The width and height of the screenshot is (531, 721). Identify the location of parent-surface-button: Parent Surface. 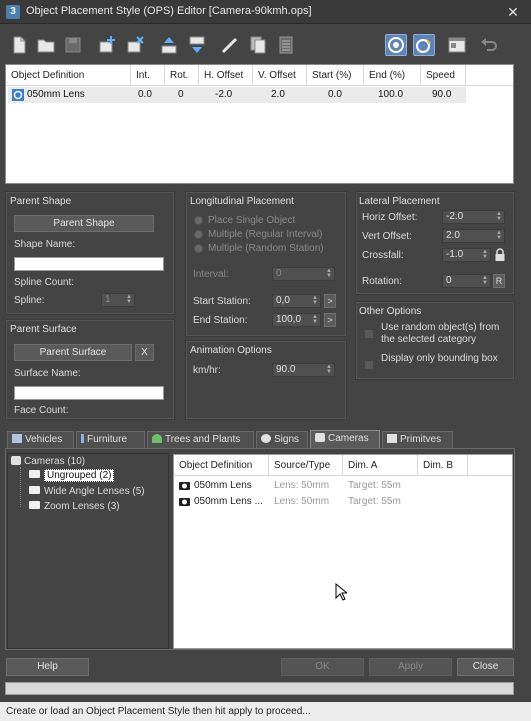
(73, 352).